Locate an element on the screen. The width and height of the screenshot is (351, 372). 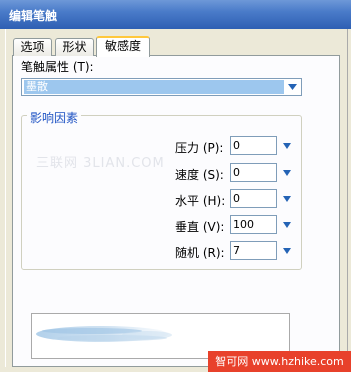
tab-label: 形状 is located at coordinates (74, 47).